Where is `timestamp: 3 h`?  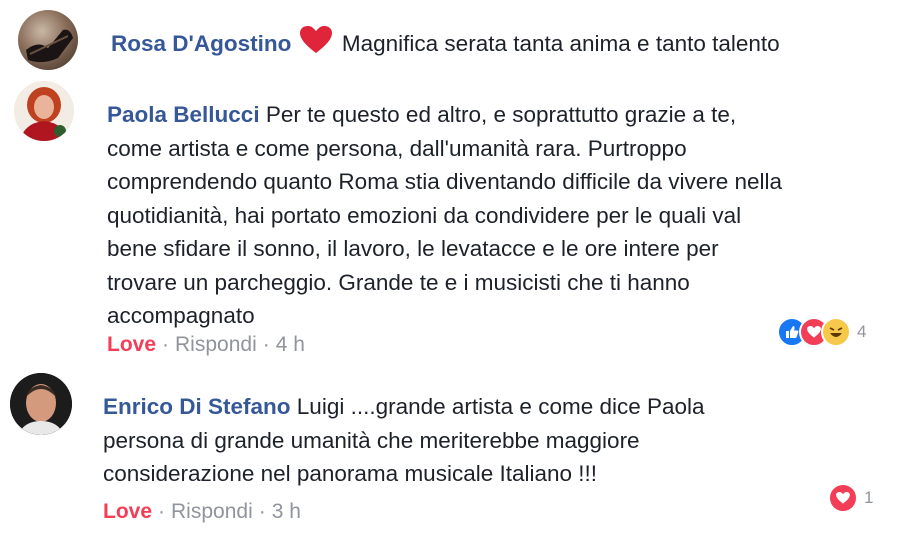 timestamp: 3 h is located at coordinates (286, 511).